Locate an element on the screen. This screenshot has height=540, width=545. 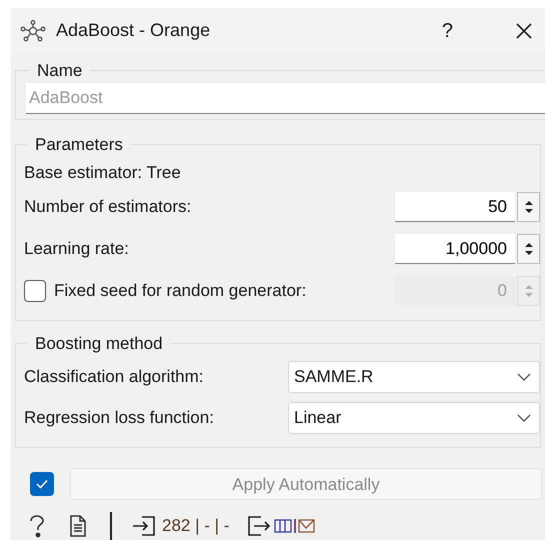
window-title: AdaBoost - Orange is located at coordinates (133, 30).